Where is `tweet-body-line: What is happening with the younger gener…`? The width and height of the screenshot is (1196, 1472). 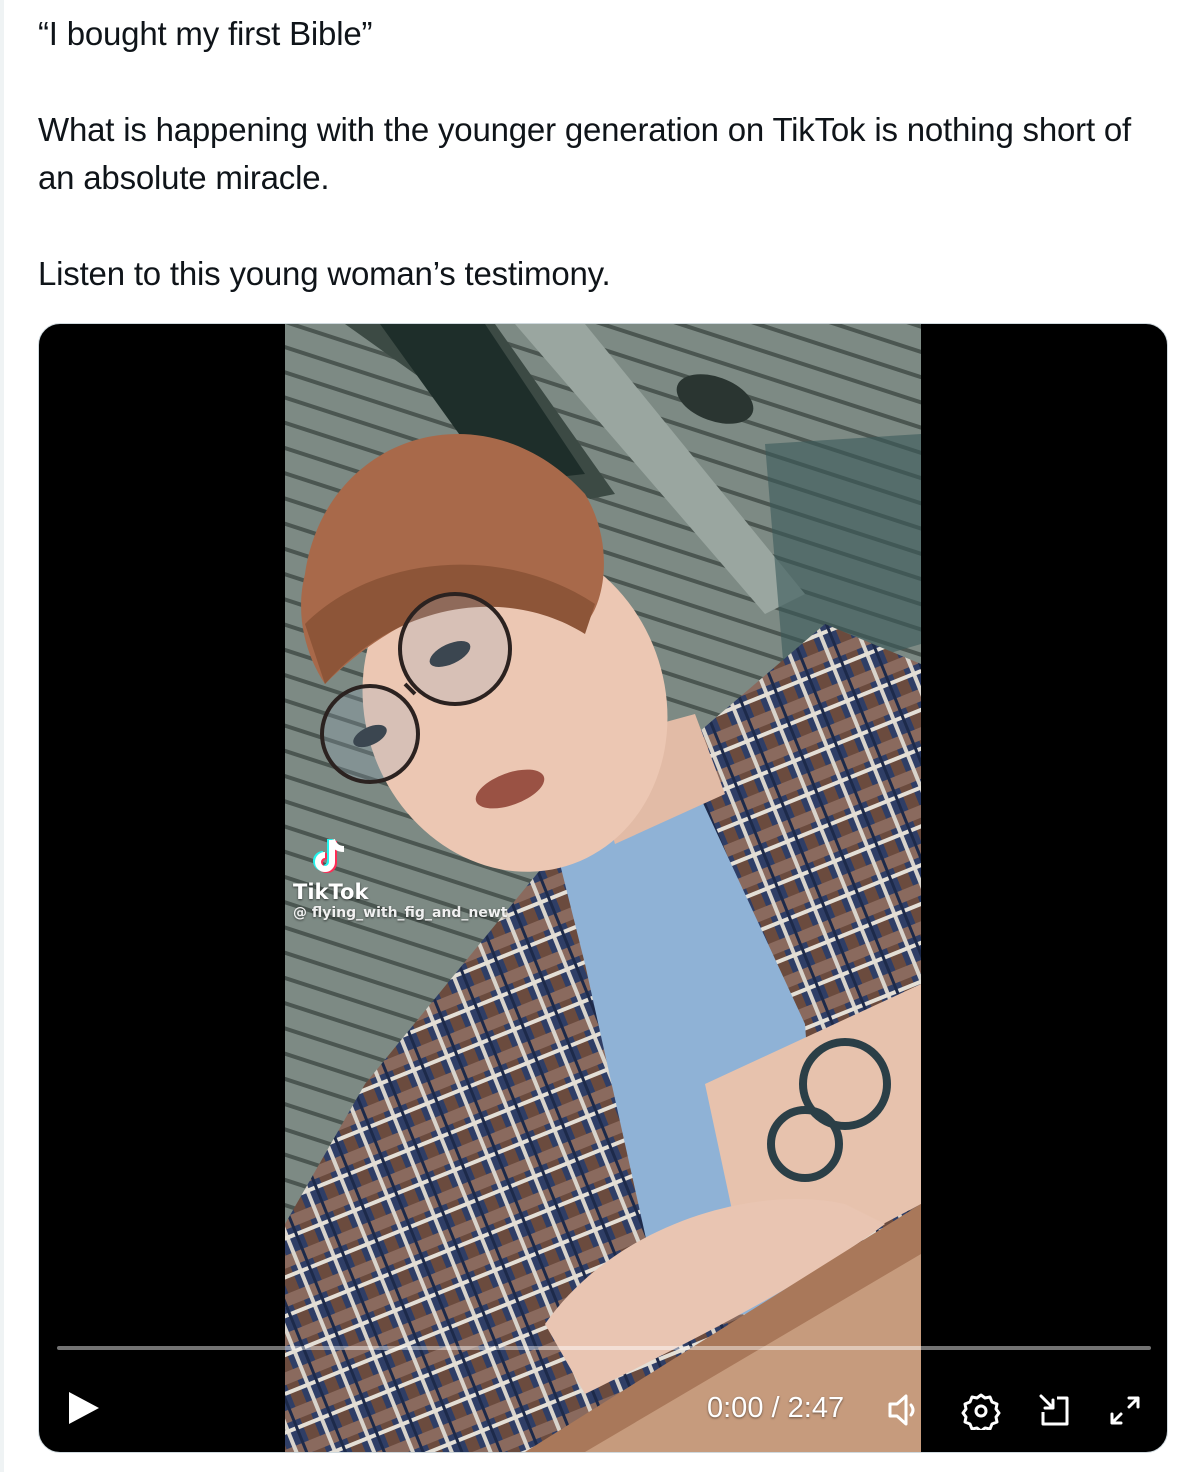 tweet-body-line: What is happening with the younger gener… is located at coordinates (585, 153).